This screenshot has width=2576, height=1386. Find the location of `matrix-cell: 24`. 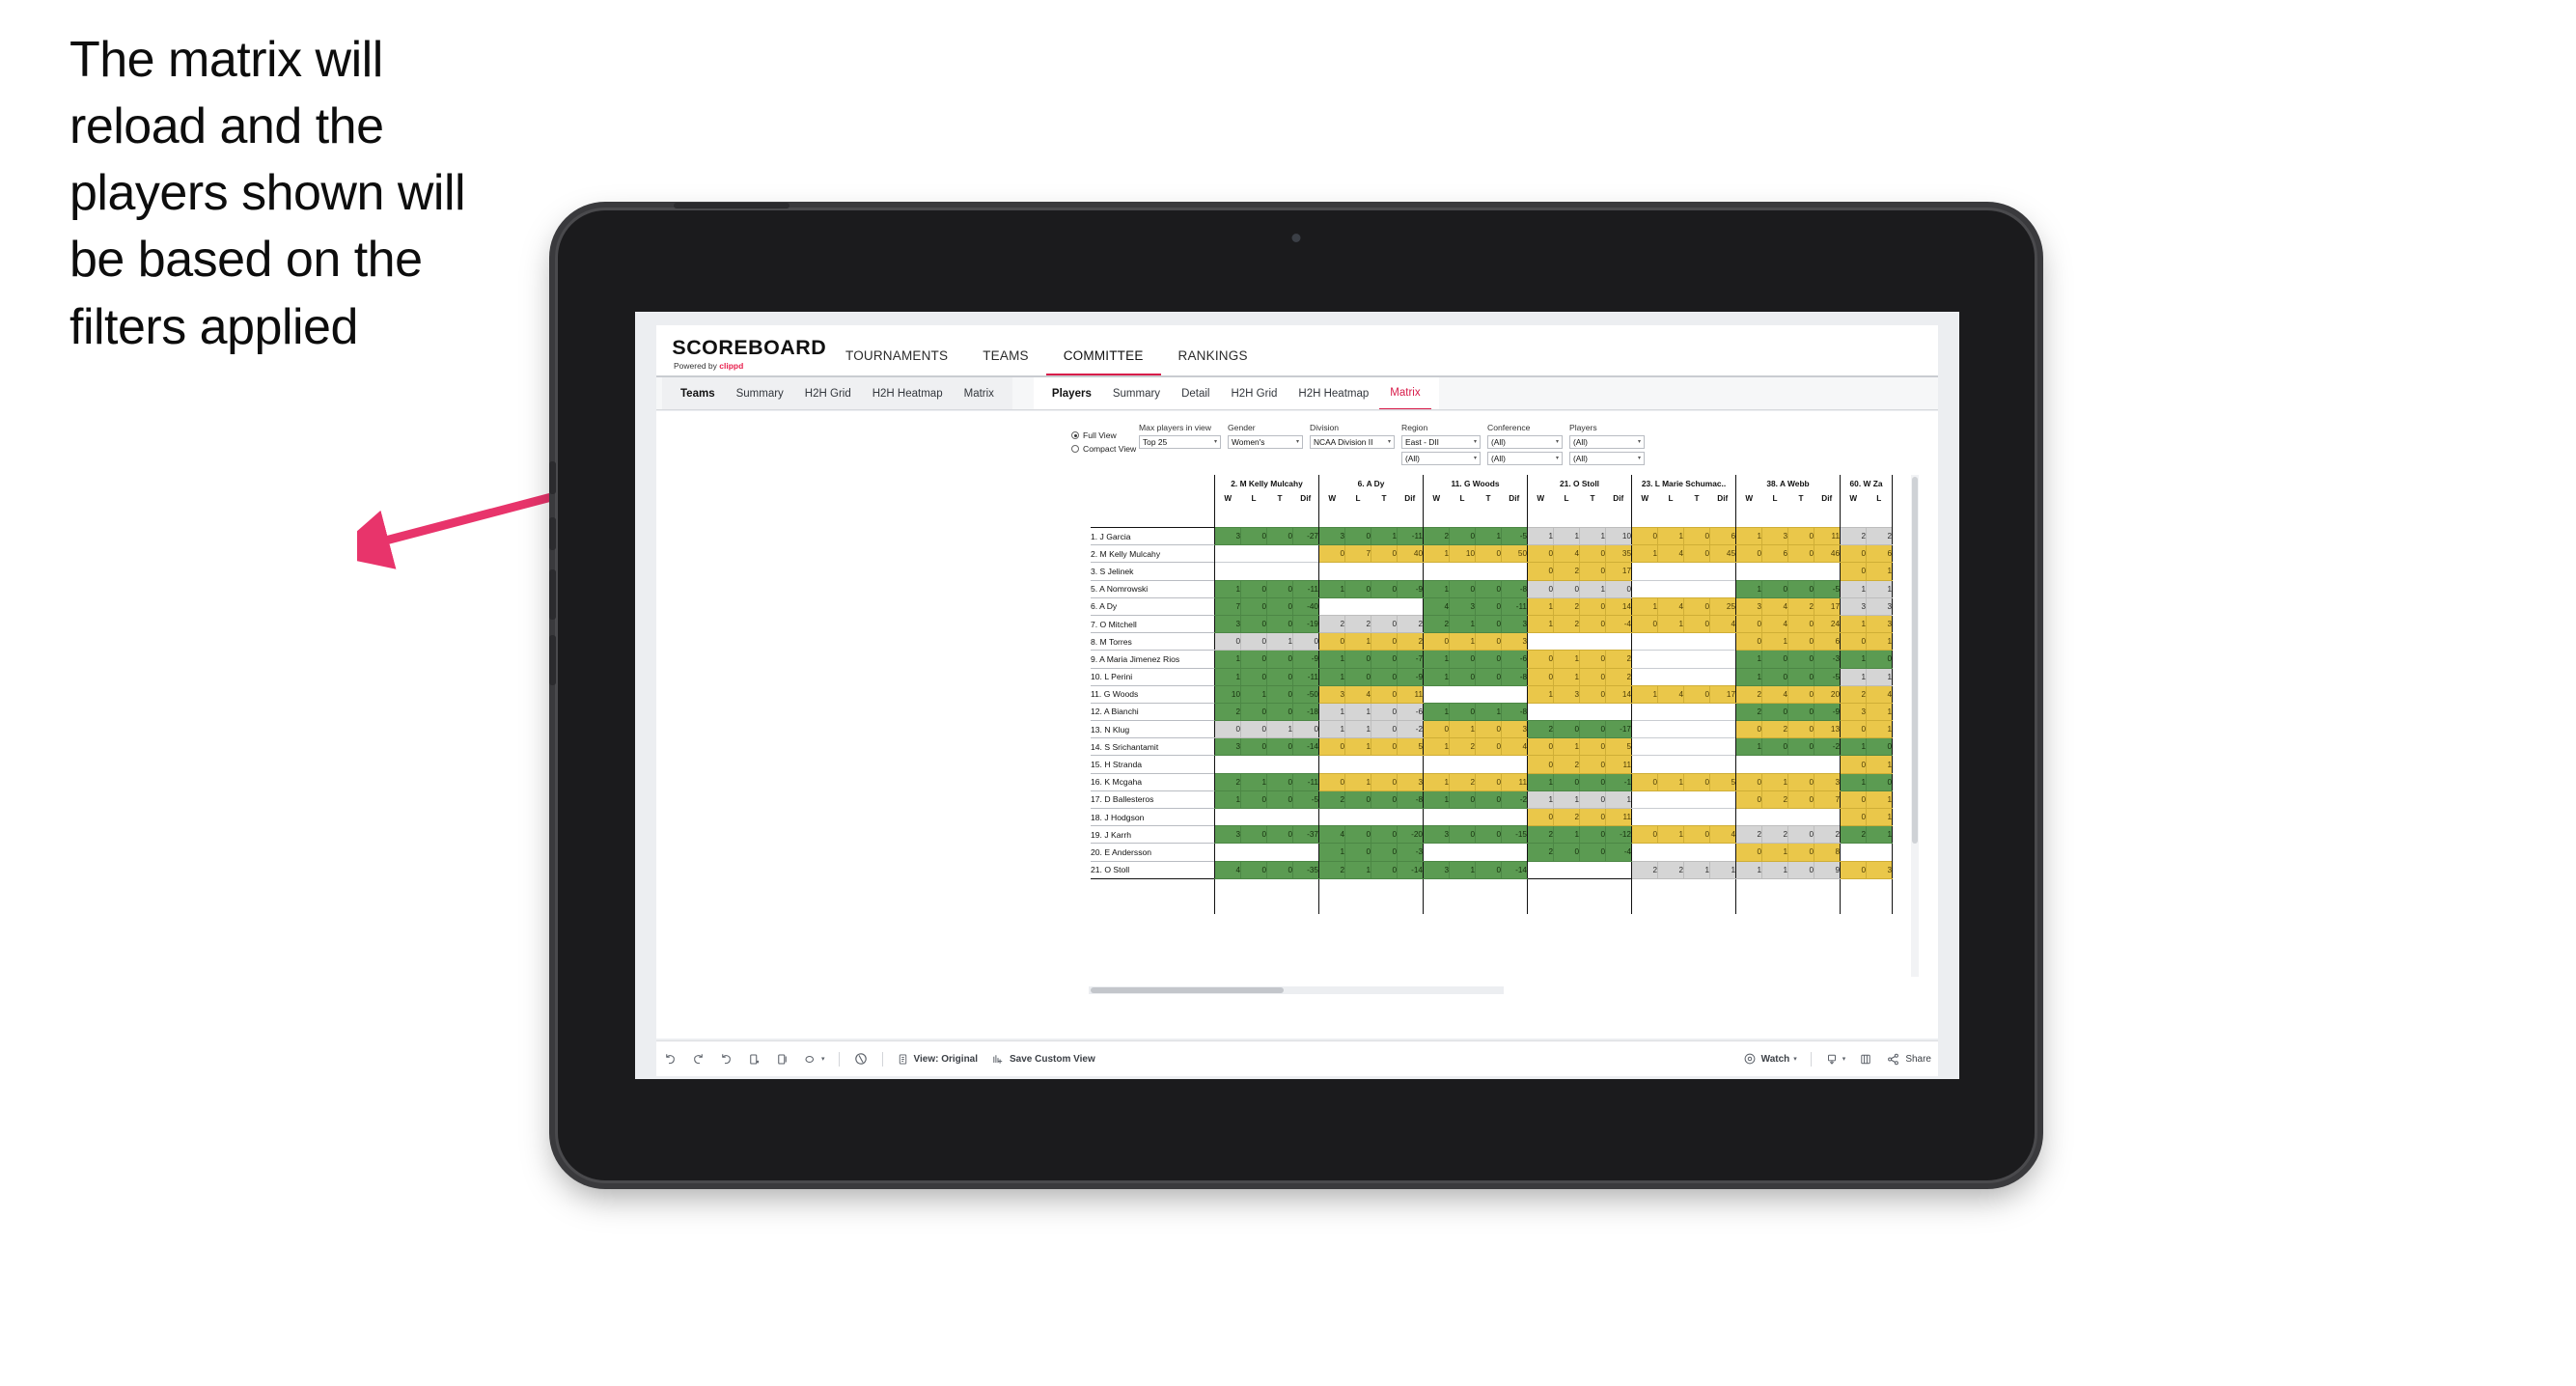

matrix-cell: 24 is located at coordinates (1827, 624).